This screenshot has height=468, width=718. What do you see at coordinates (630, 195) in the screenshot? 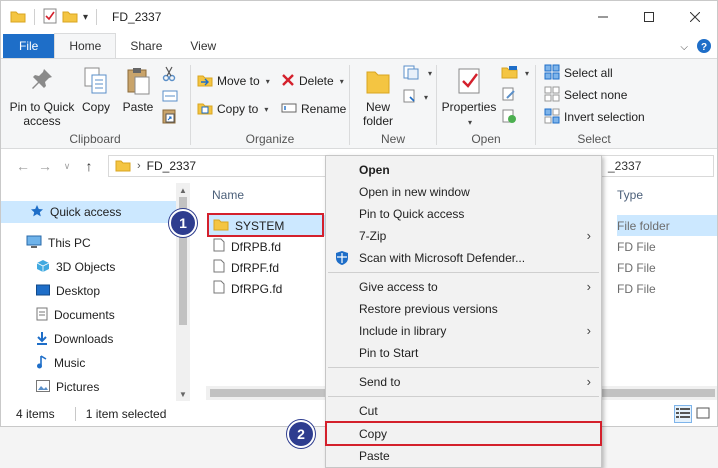
I see `column-header-type: Type` at bounding box center [630, 195].